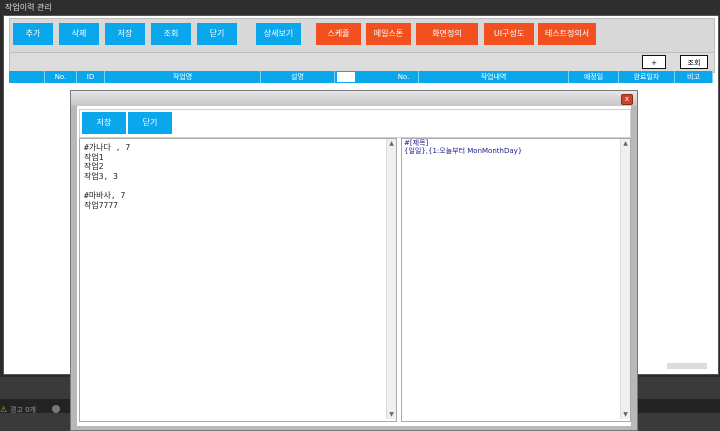 Image resolution: width=720 pixels, height=431 pixels. What do you see at coordinates (150, 123) in the screenshot?
I see `dialog-close-button: 닫기` at bounding box center [150, 123].